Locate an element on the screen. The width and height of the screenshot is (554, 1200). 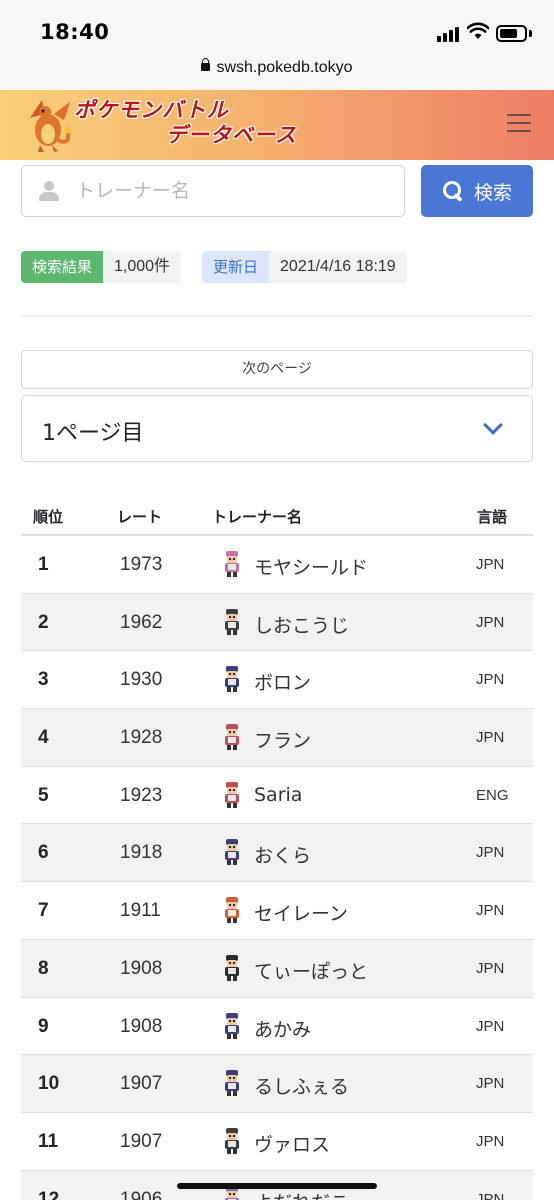
trainer-name-cell: あかみ is located at coordinates (282, 1028).